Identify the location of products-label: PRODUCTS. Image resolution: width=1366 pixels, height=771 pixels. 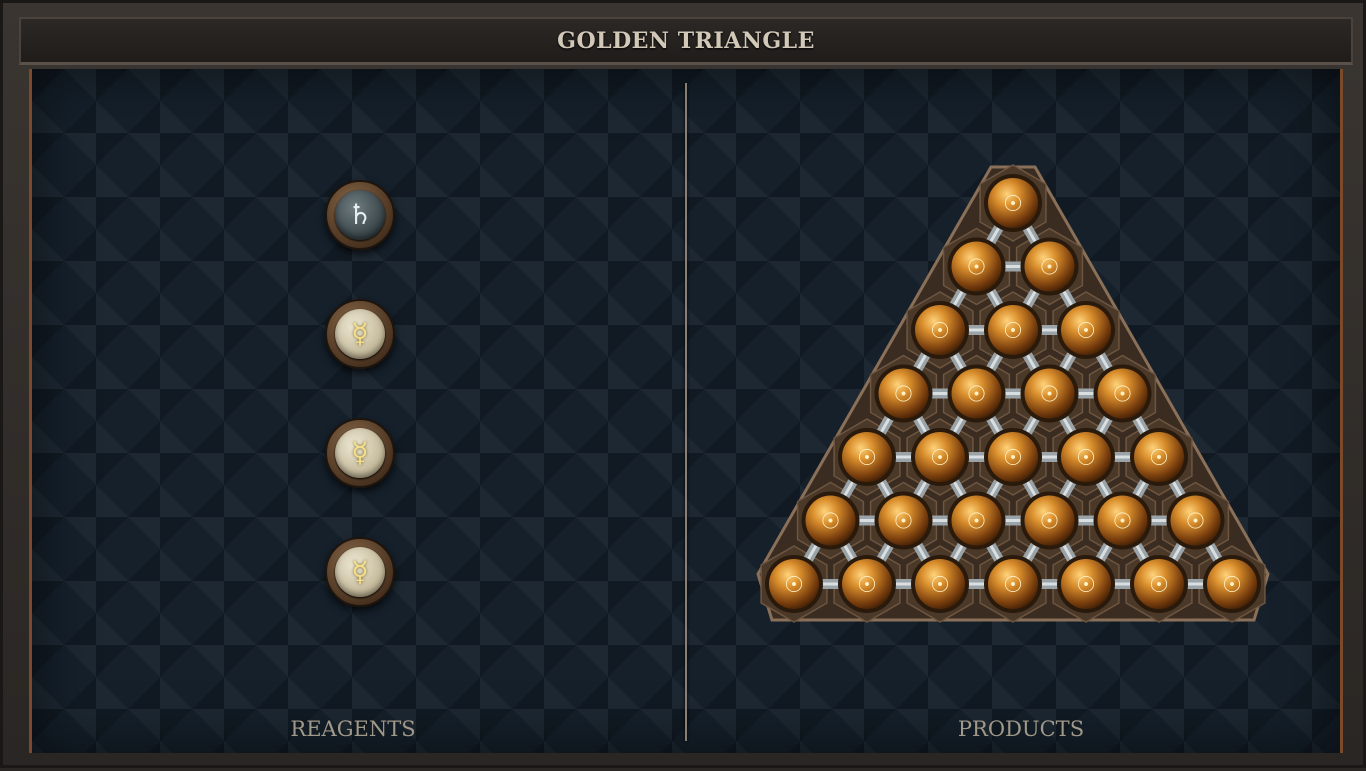
(1021, 729).